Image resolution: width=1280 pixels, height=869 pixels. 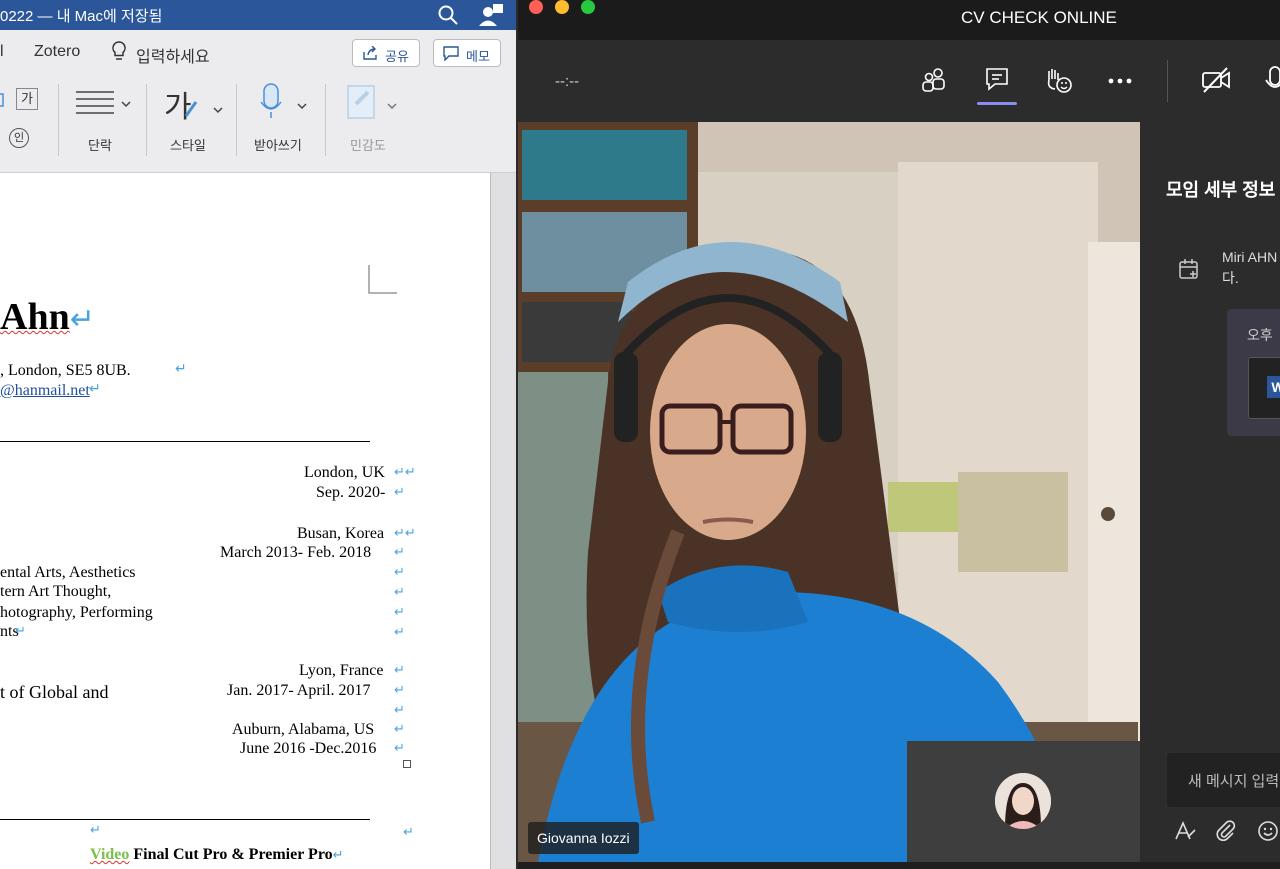 I want to click on styles-button: 가 스타일, so click(x=193, y=120).